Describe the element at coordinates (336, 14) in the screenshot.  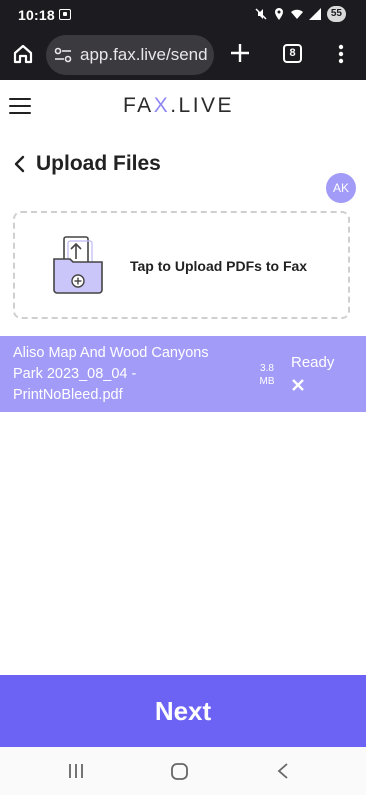
I see `battery-icon: 55` at that location.